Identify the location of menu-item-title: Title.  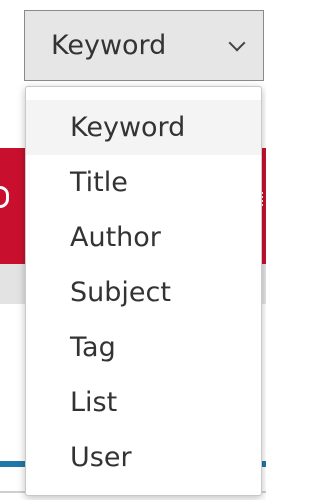
(143, 182).